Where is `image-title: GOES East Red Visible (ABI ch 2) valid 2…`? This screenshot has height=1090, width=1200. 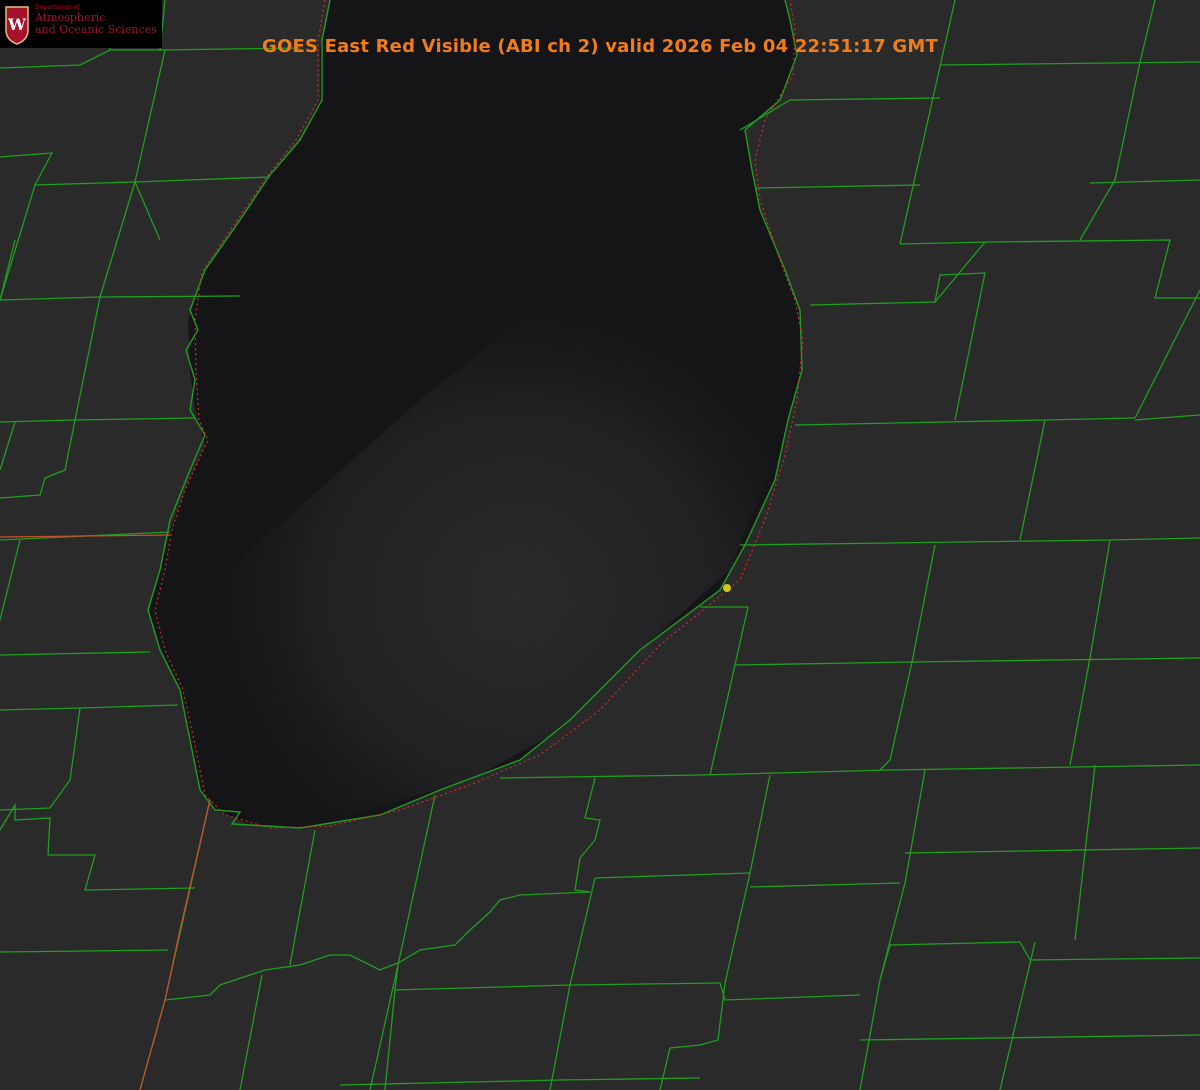
image-title: GOES East Red Visible (ABI ch 2) valid 2… is located at coordinates (600, 46).